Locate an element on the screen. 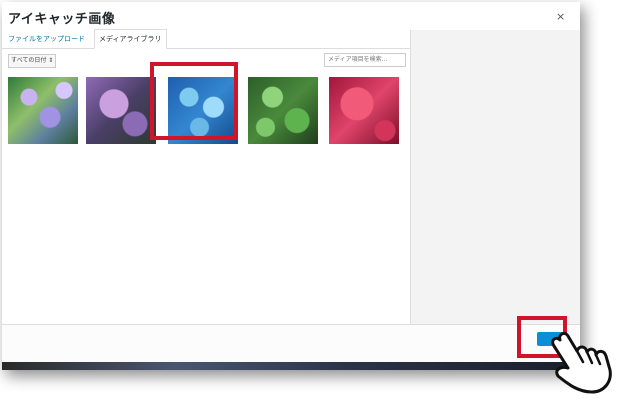 The height and width of the screenshot is (400, 622). selection-highlight-box is located at coordinates (194, 101).